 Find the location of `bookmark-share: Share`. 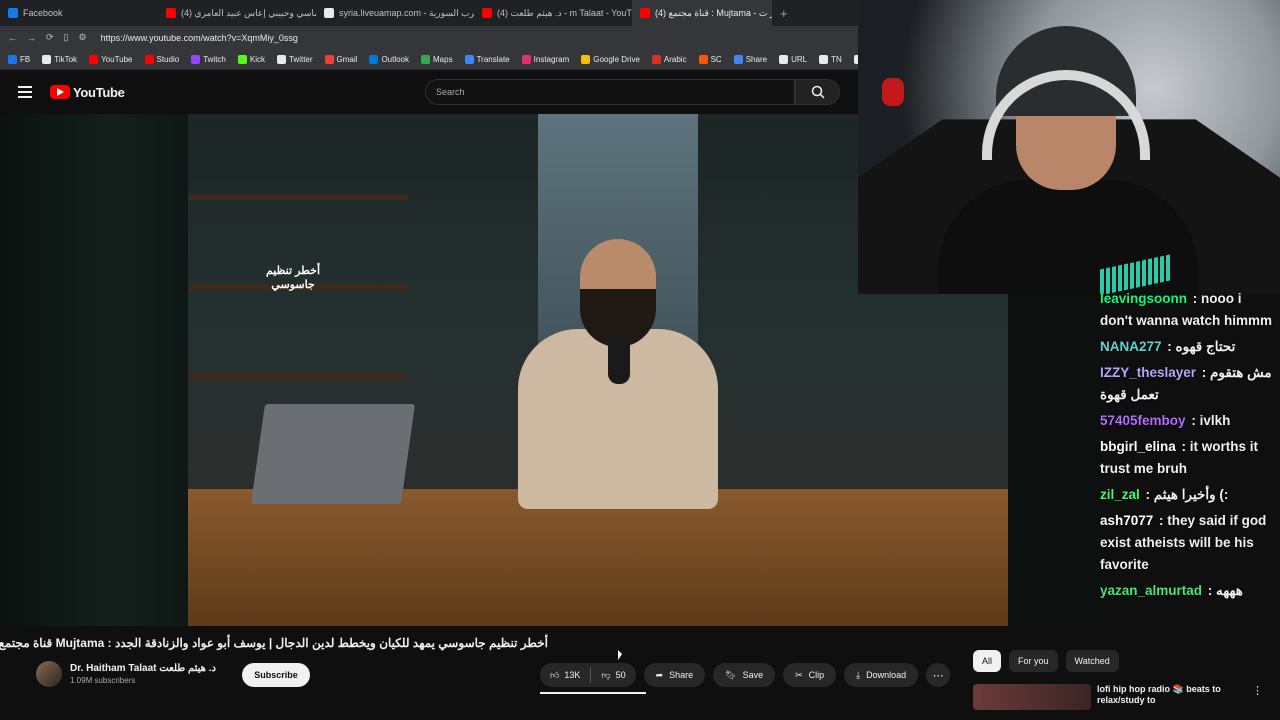

bookmark-share: Share is located at coordinates (750, 59).